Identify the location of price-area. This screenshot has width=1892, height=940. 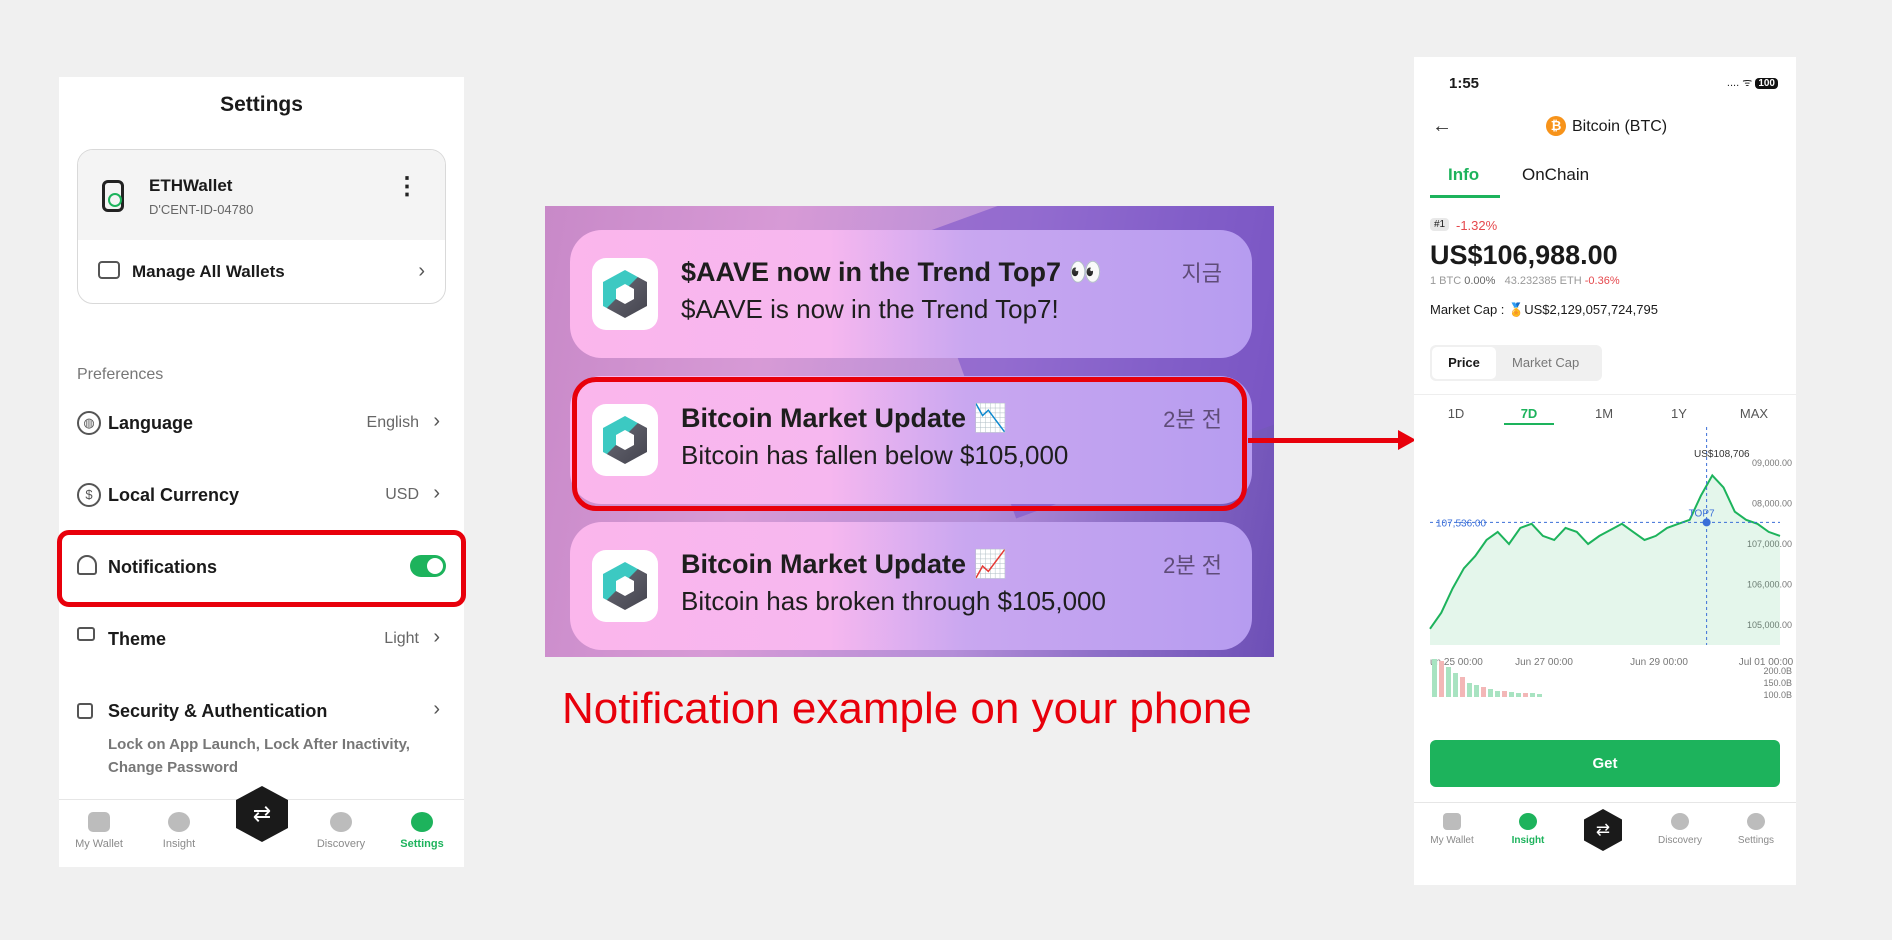
(1605, 560).